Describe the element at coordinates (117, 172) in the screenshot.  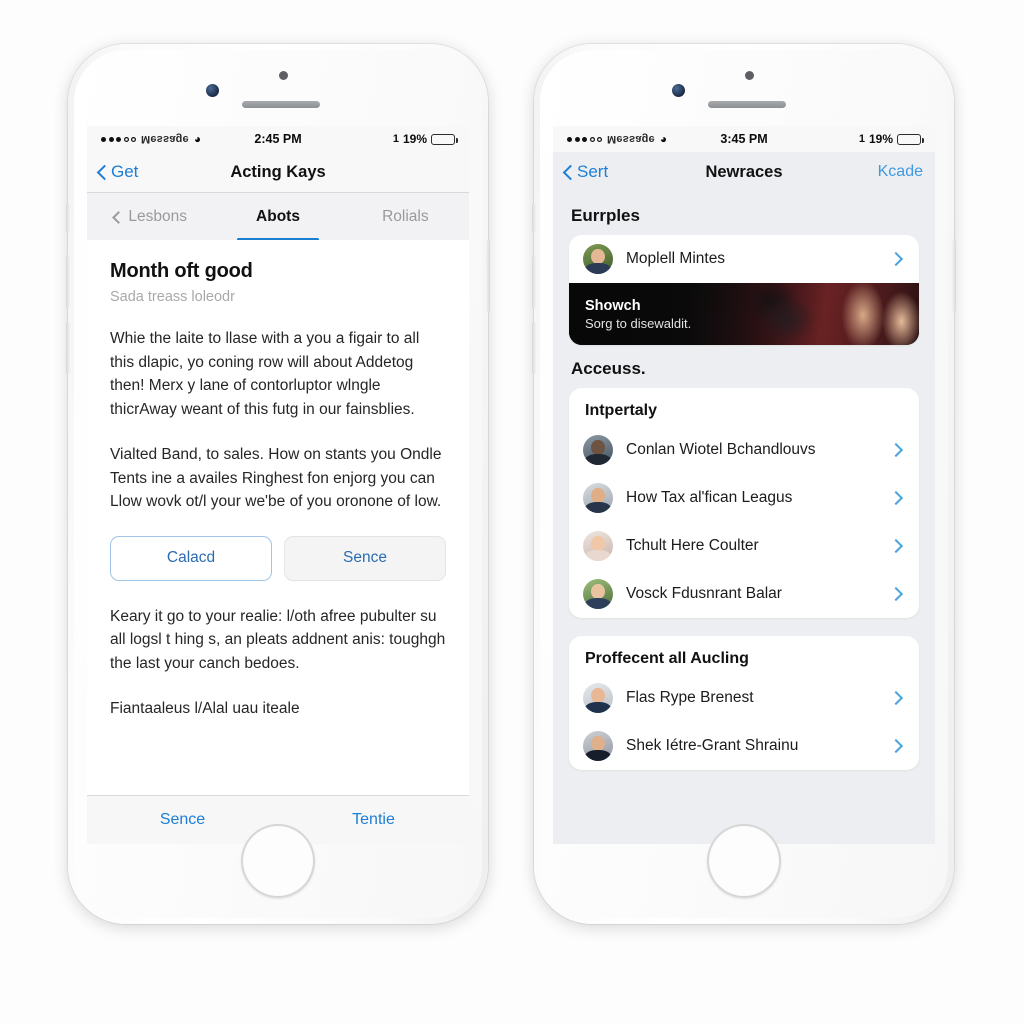
I see `back-button: Get` at that location.